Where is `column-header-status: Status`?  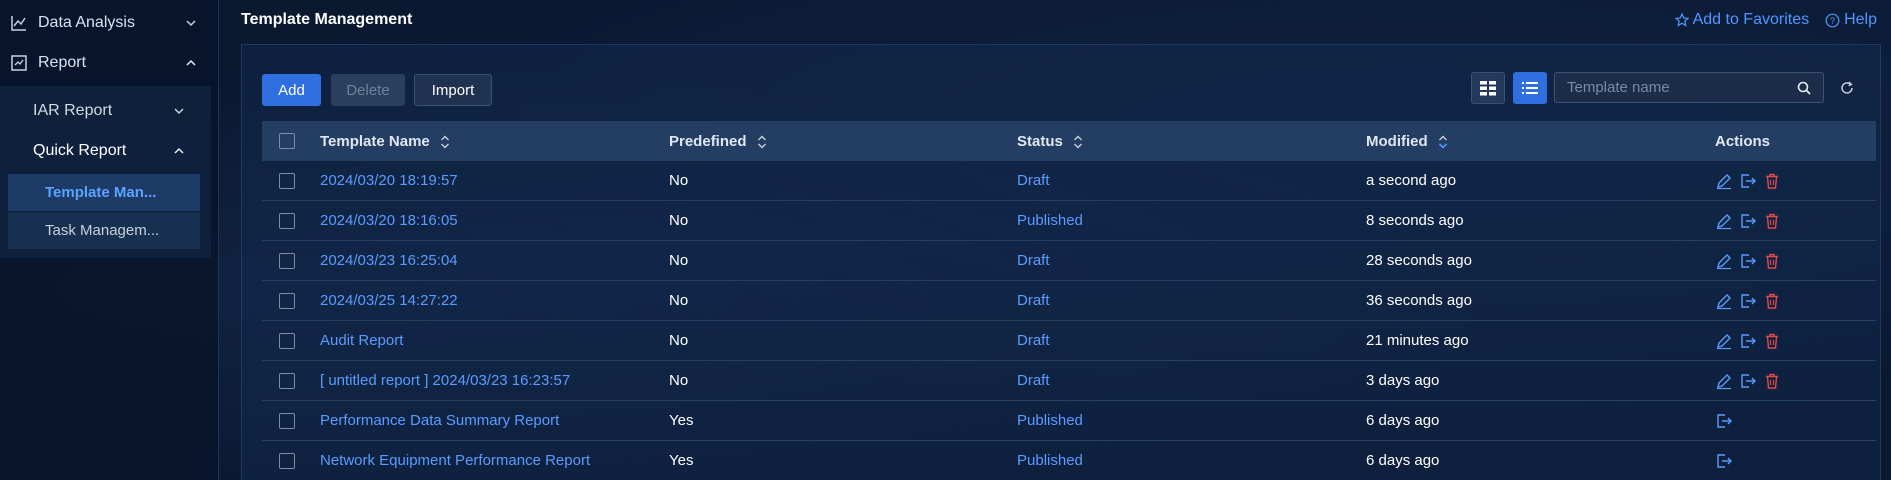
column-header-status: Status is located at coordinates (1050, 141).